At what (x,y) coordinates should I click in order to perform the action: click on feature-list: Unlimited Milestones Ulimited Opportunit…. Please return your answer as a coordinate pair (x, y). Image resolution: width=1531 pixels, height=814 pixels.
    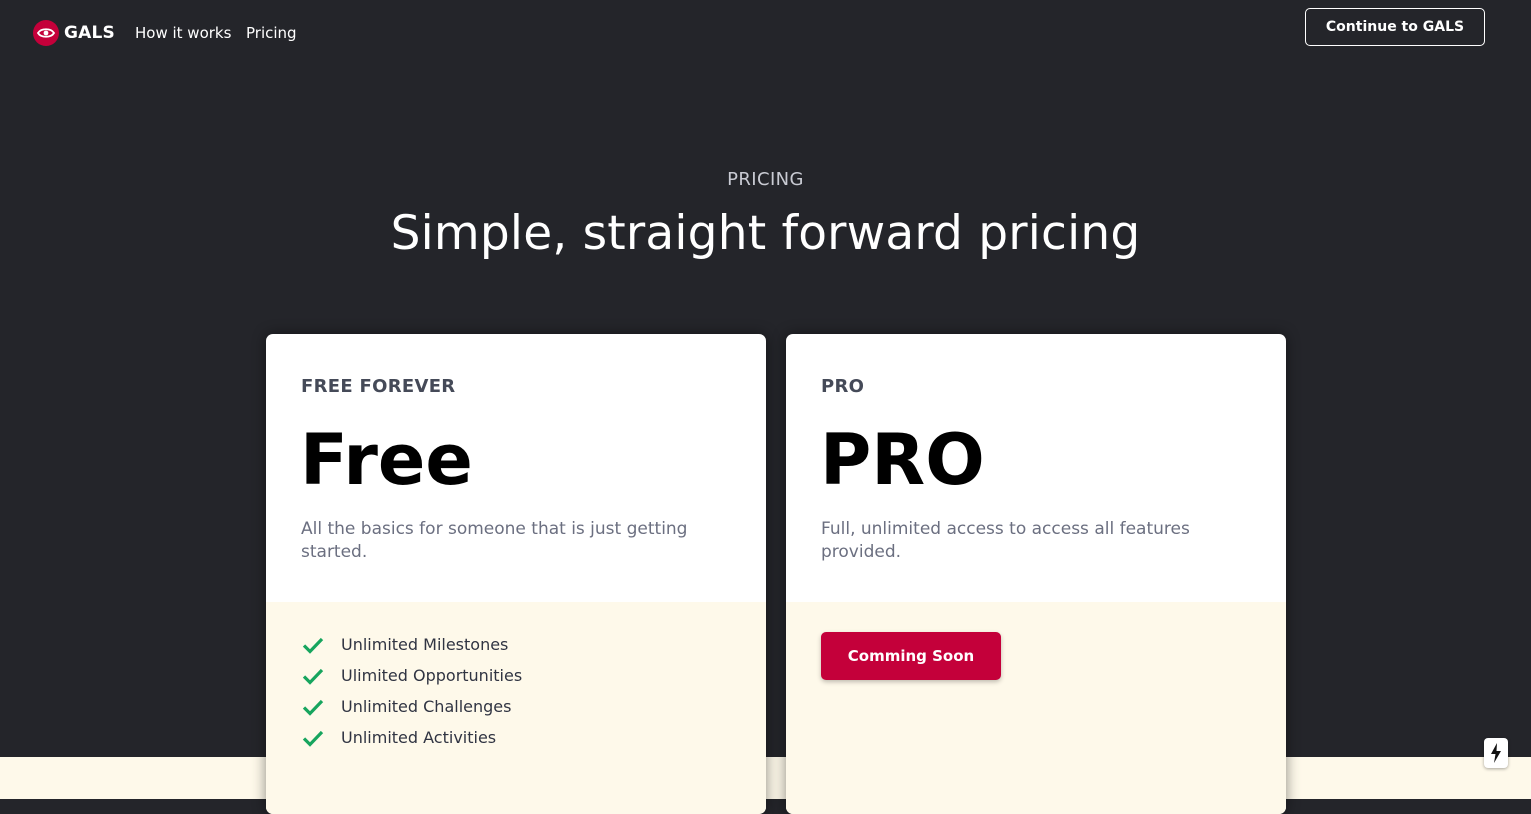
    Looking at the image, I should click on (411, 691).